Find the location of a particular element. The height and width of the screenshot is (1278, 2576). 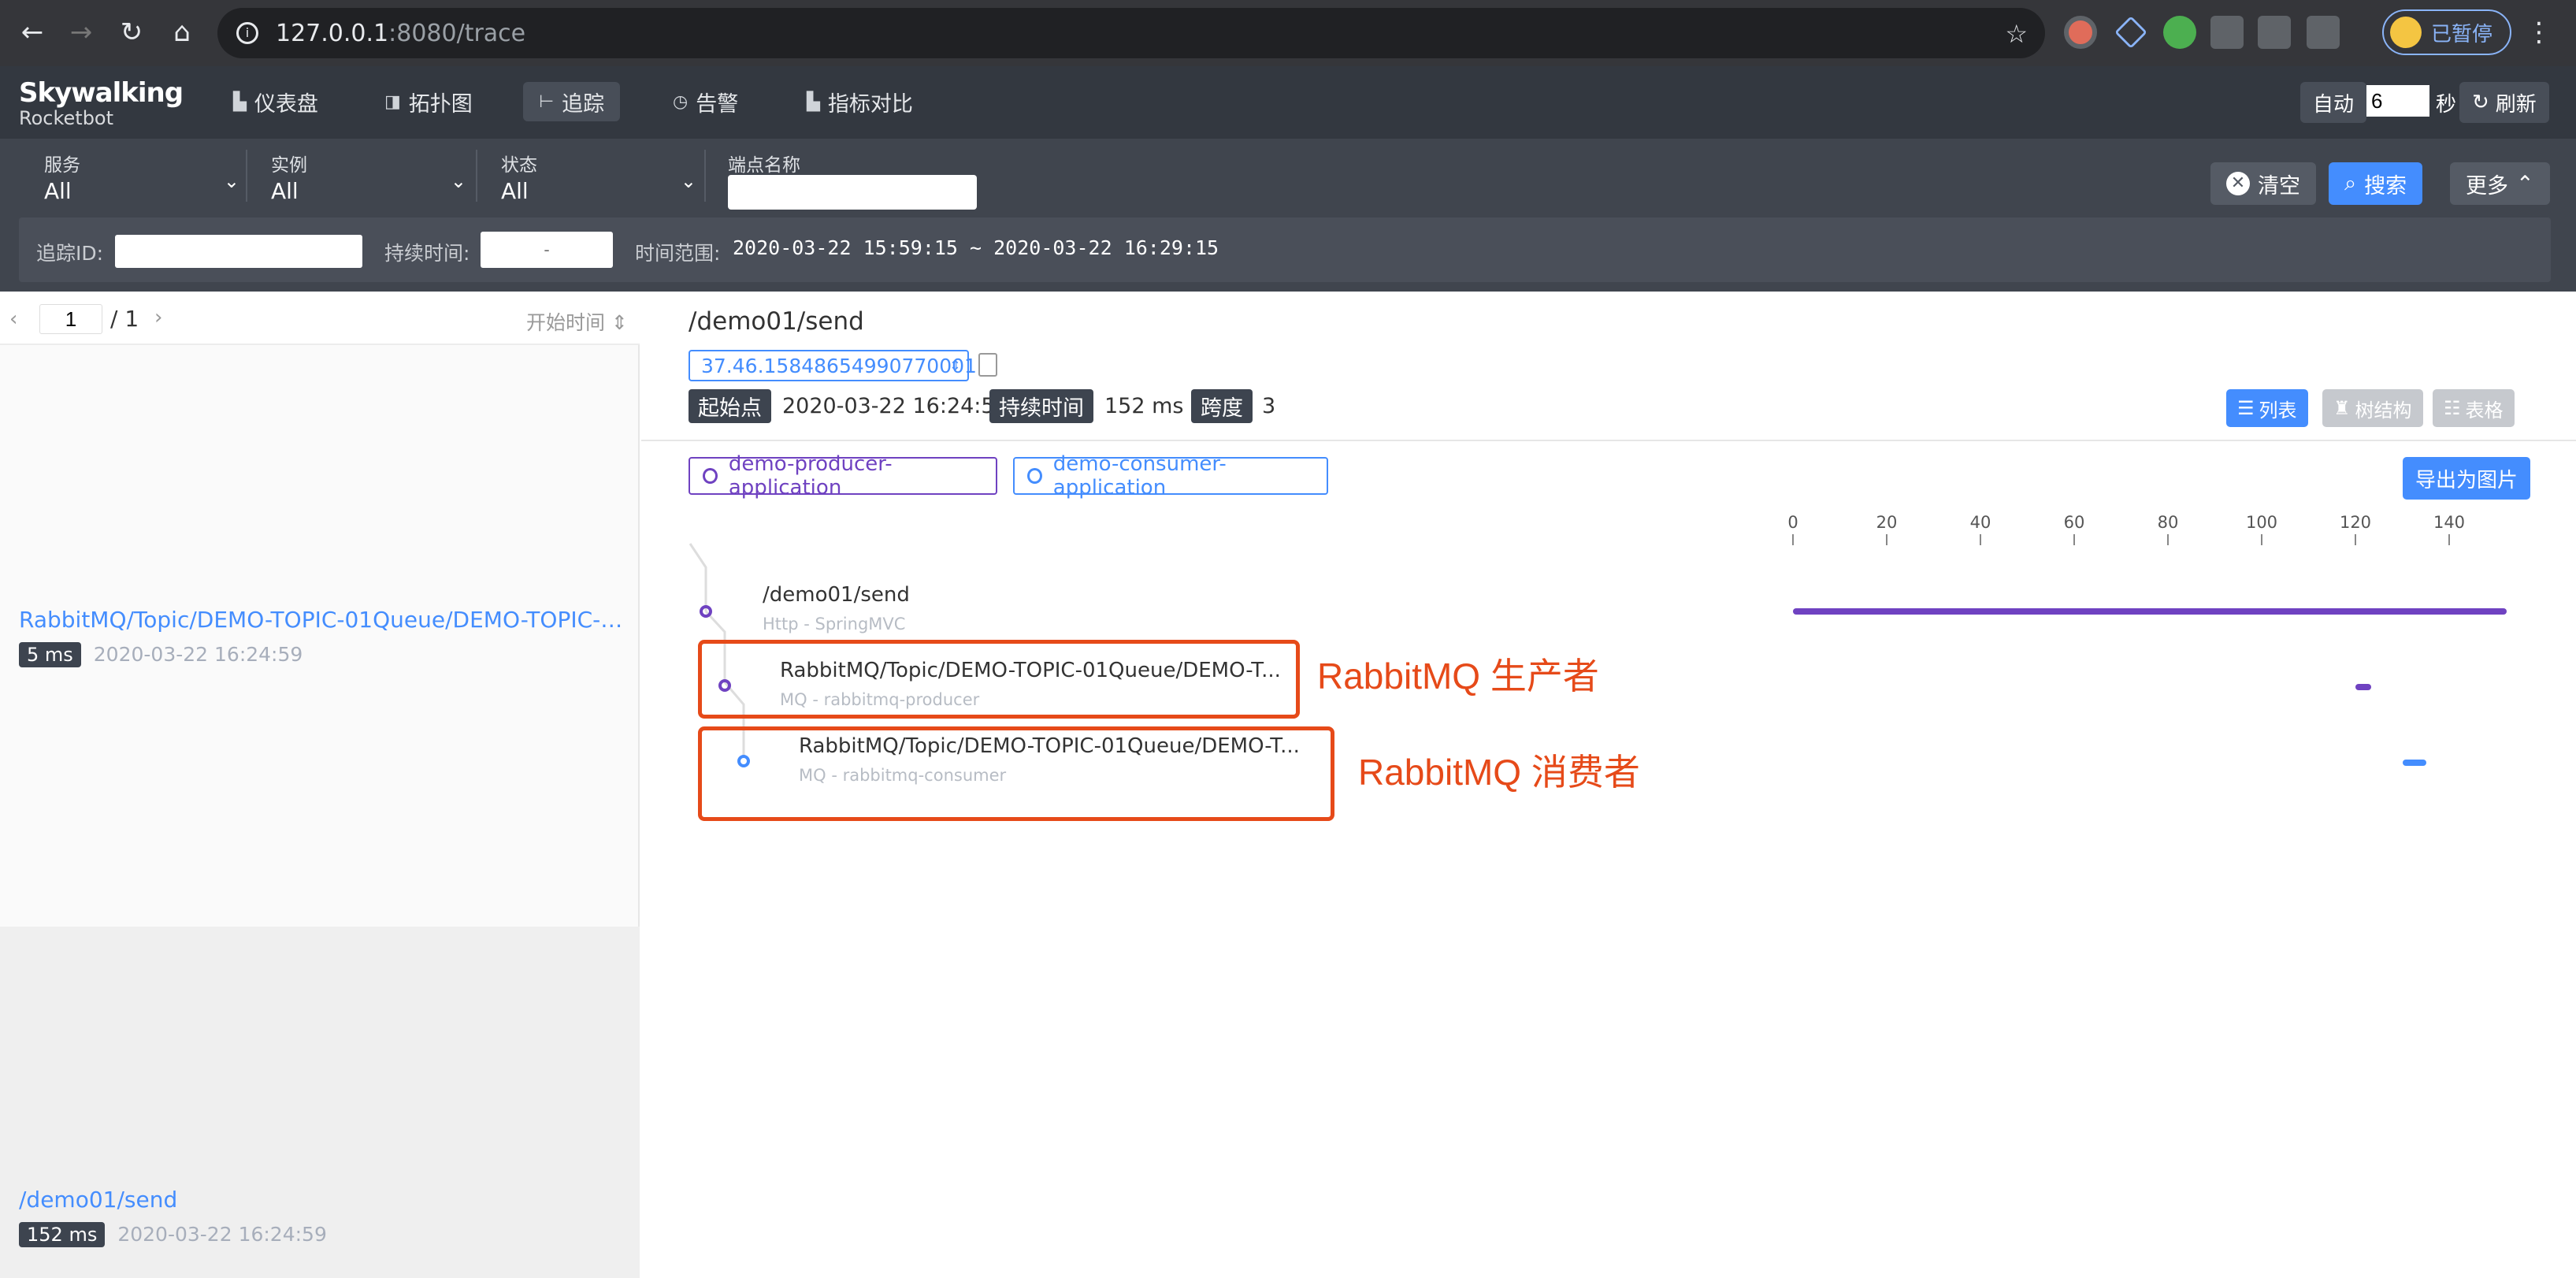

chevron-up-icon: ⌃ is located at coordinates (2525, 184).